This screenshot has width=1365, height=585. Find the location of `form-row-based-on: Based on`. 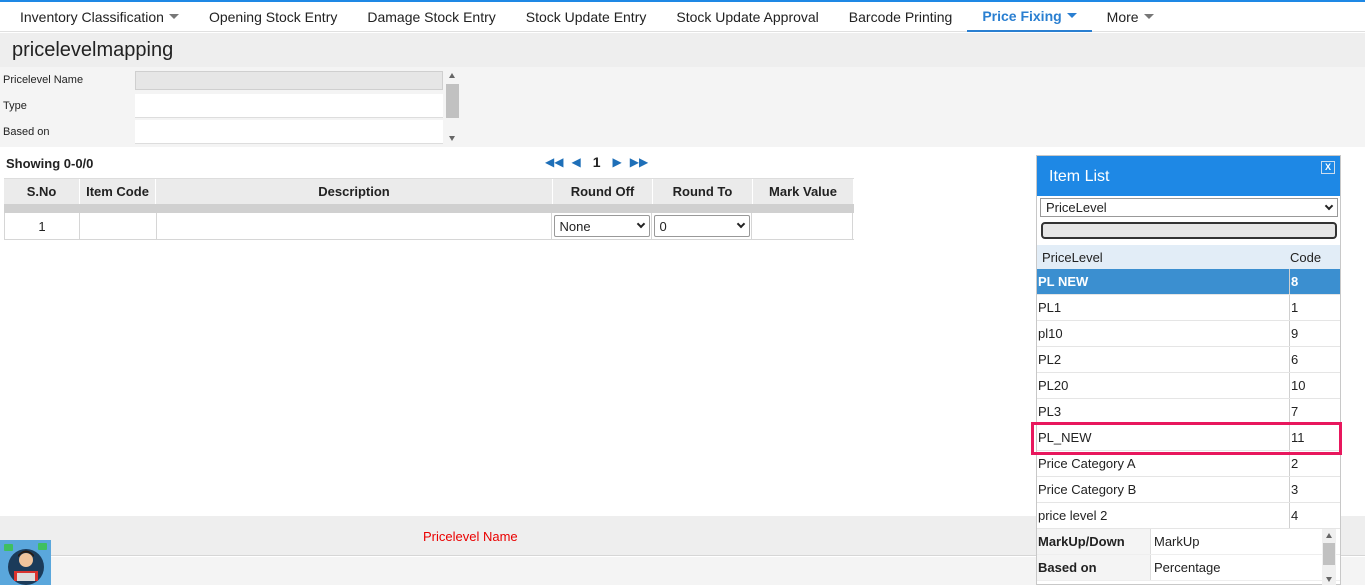

form-row-based-on: Based on is located at coordinates (222, 132).